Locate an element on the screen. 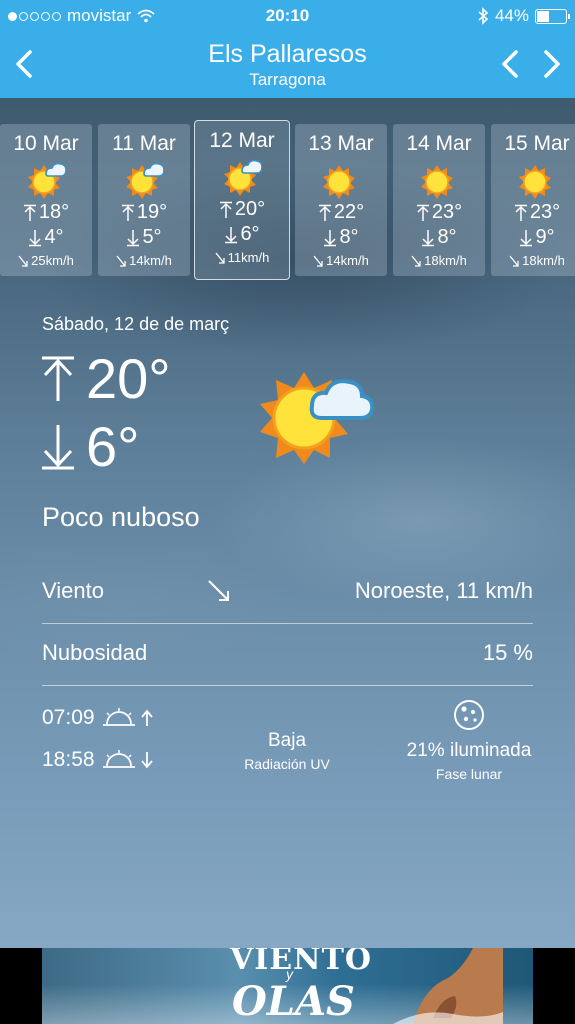 Image resolution: width=575 pixels, height=1024 pixels. detail-date: Sábado, 12 de de març is located at coordinates (136, 324).